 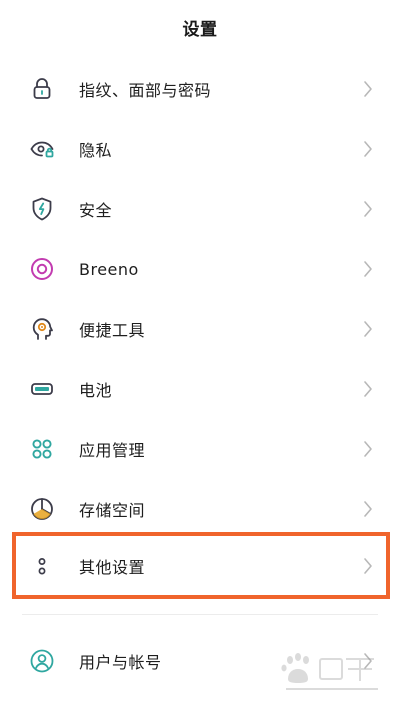 I want to click on eye-lock-icon, so click(x=42, y=149).